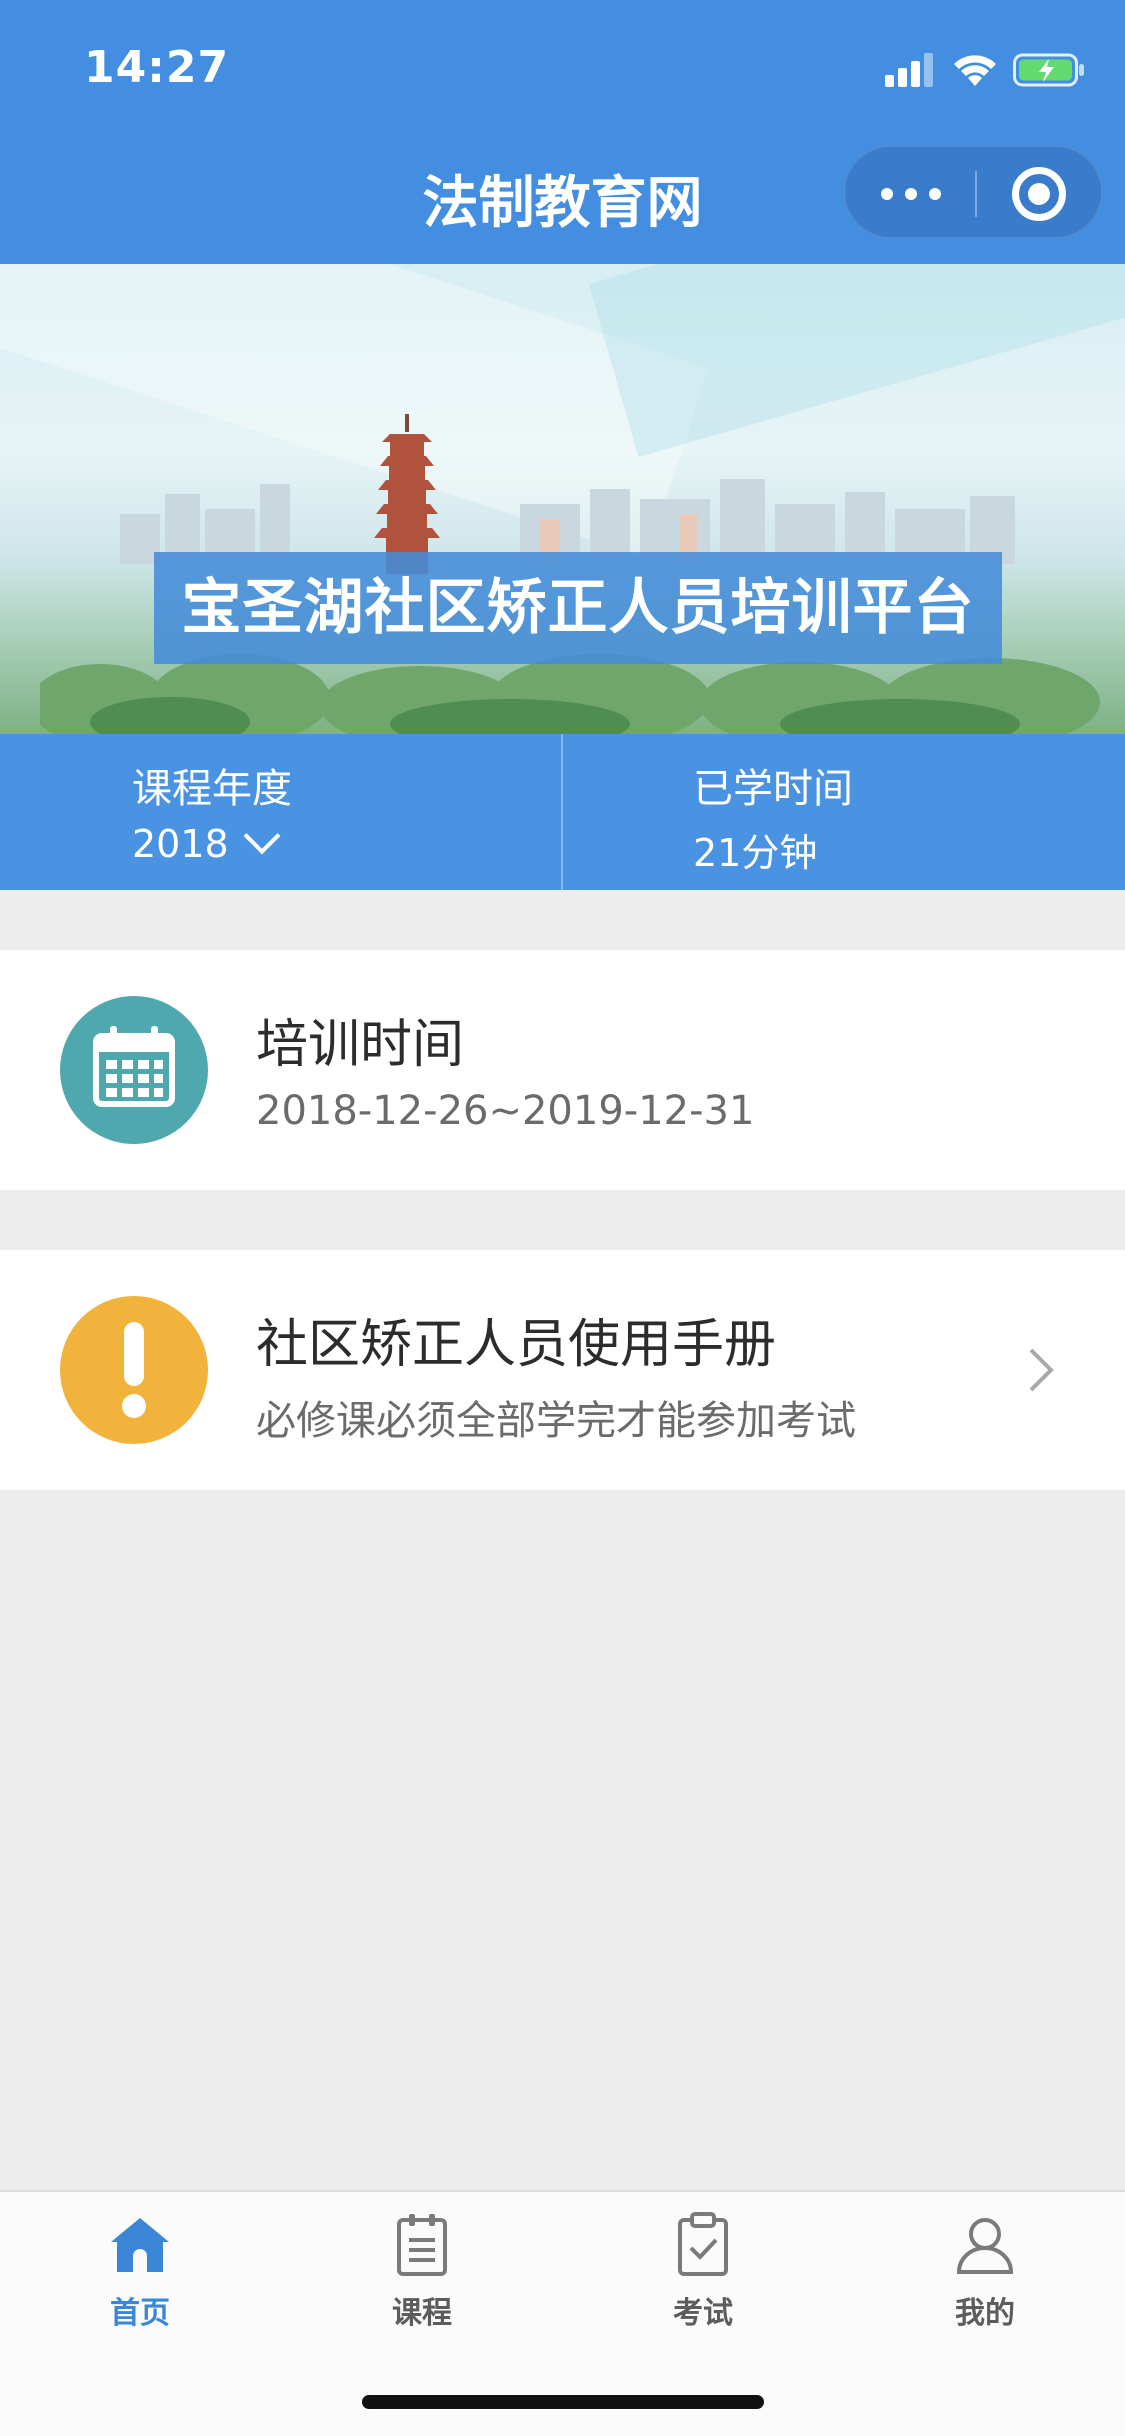 The width and height of the screenshot is (1125, 2436). I want to click on training-time-card: 培训时间 2018-12-26~2019-12-31, so click(562, 1070).